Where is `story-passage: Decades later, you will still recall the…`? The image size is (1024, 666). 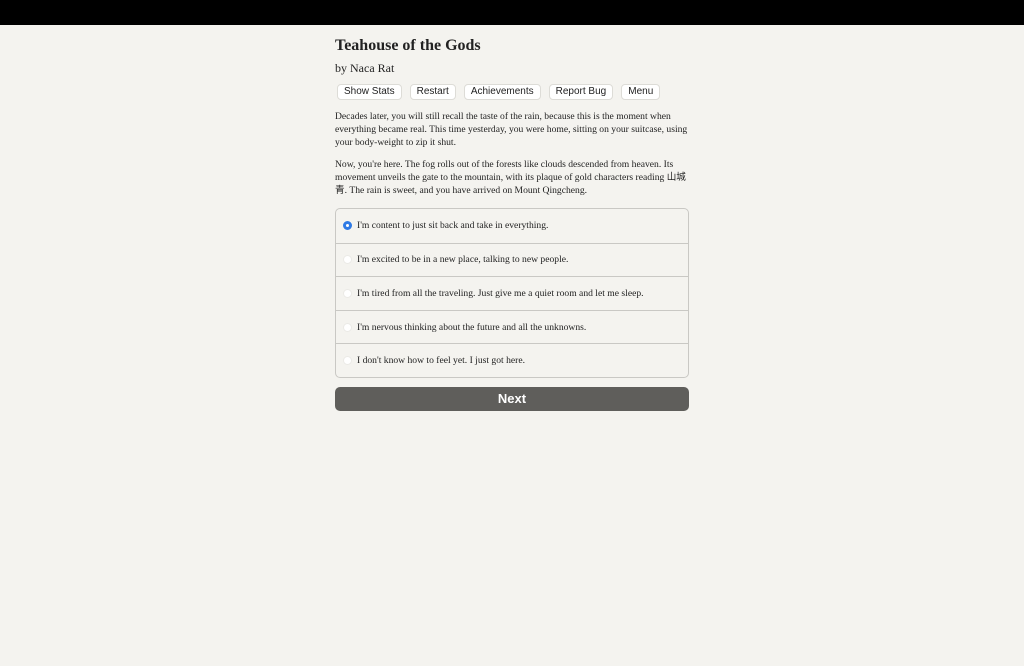 story-passage: Decades later, you will still recall the… is located at coordinates (512, 153).